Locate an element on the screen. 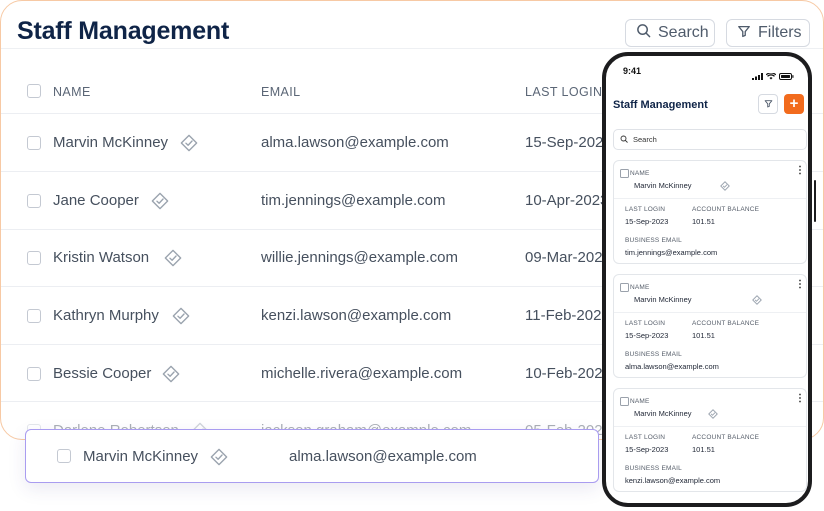 This screenshot has height=511, width=824. staff-email: willie.jennings@example.com is located at coordinates (359, 257).